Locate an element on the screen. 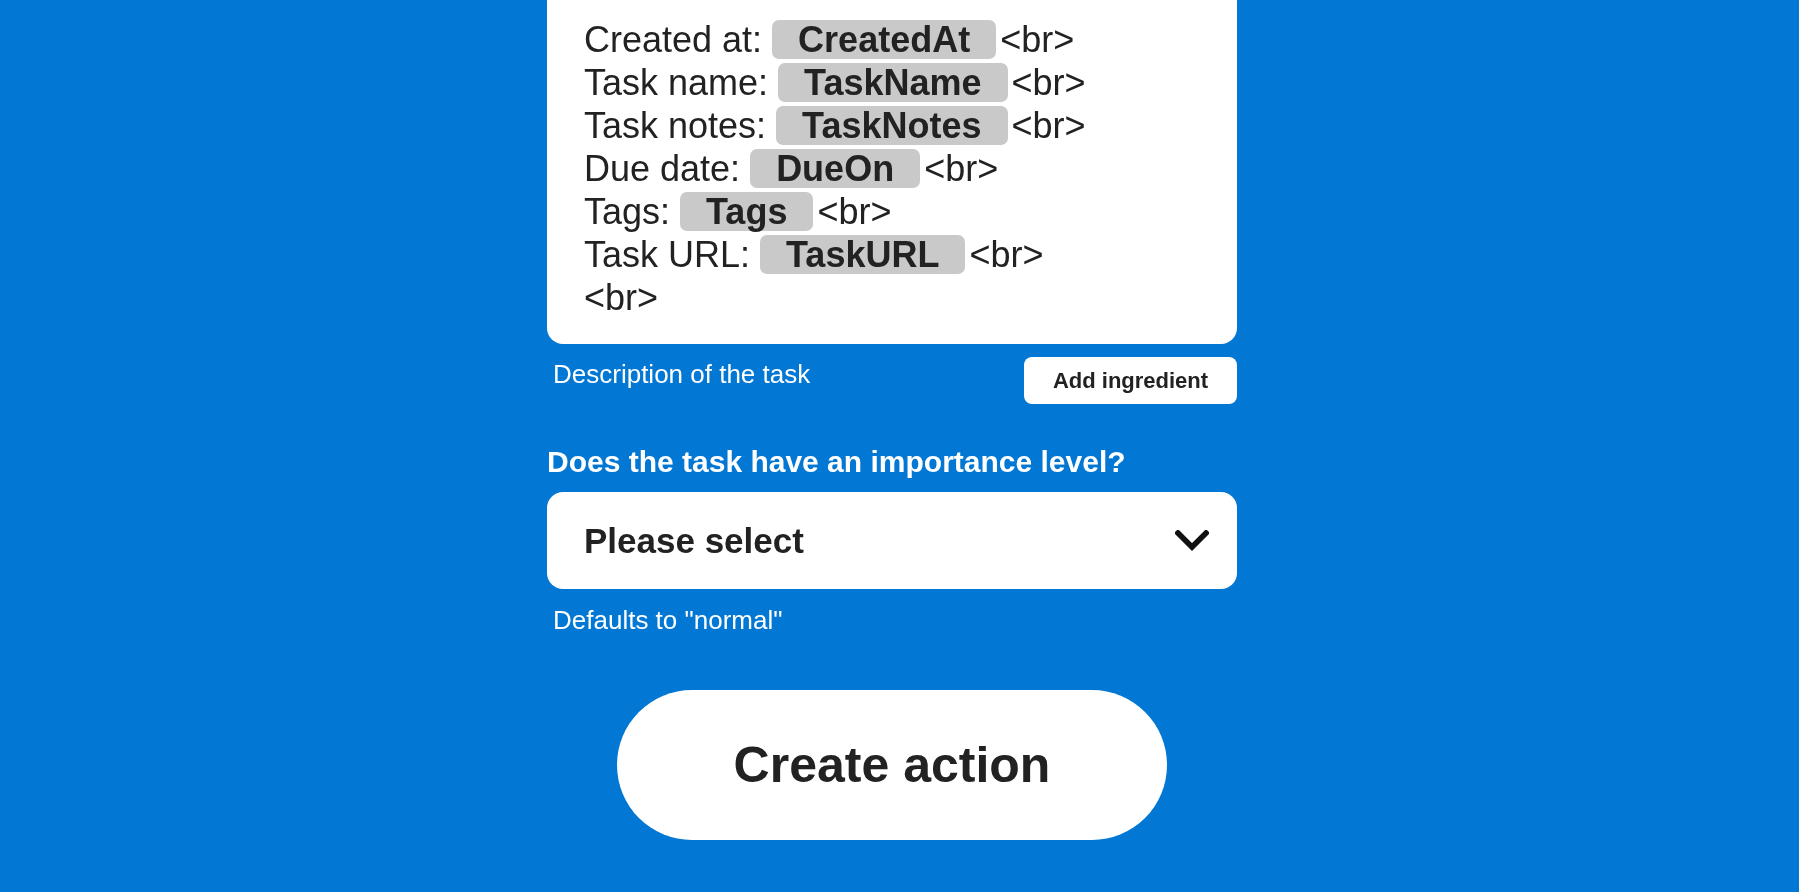  message-body-field: Created at: CreatedAt <br> Task name: TaskName <br> Task notes: TaskNotes <br> Due date: DueOn <br> Tags: Tags <br> Task URL: TaskURL <br> <br> is located at coordinates (892, 172).